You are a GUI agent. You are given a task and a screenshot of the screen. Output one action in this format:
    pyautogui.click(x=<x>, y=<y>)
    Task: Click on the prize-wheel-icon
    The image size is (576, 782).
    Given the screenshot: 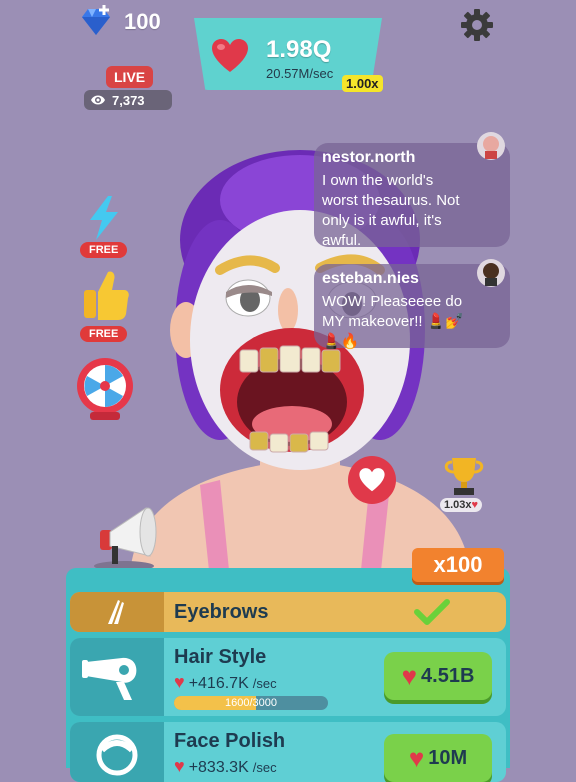 What is the action you would take?
    pyautogui.click(x=105, y=389)
    